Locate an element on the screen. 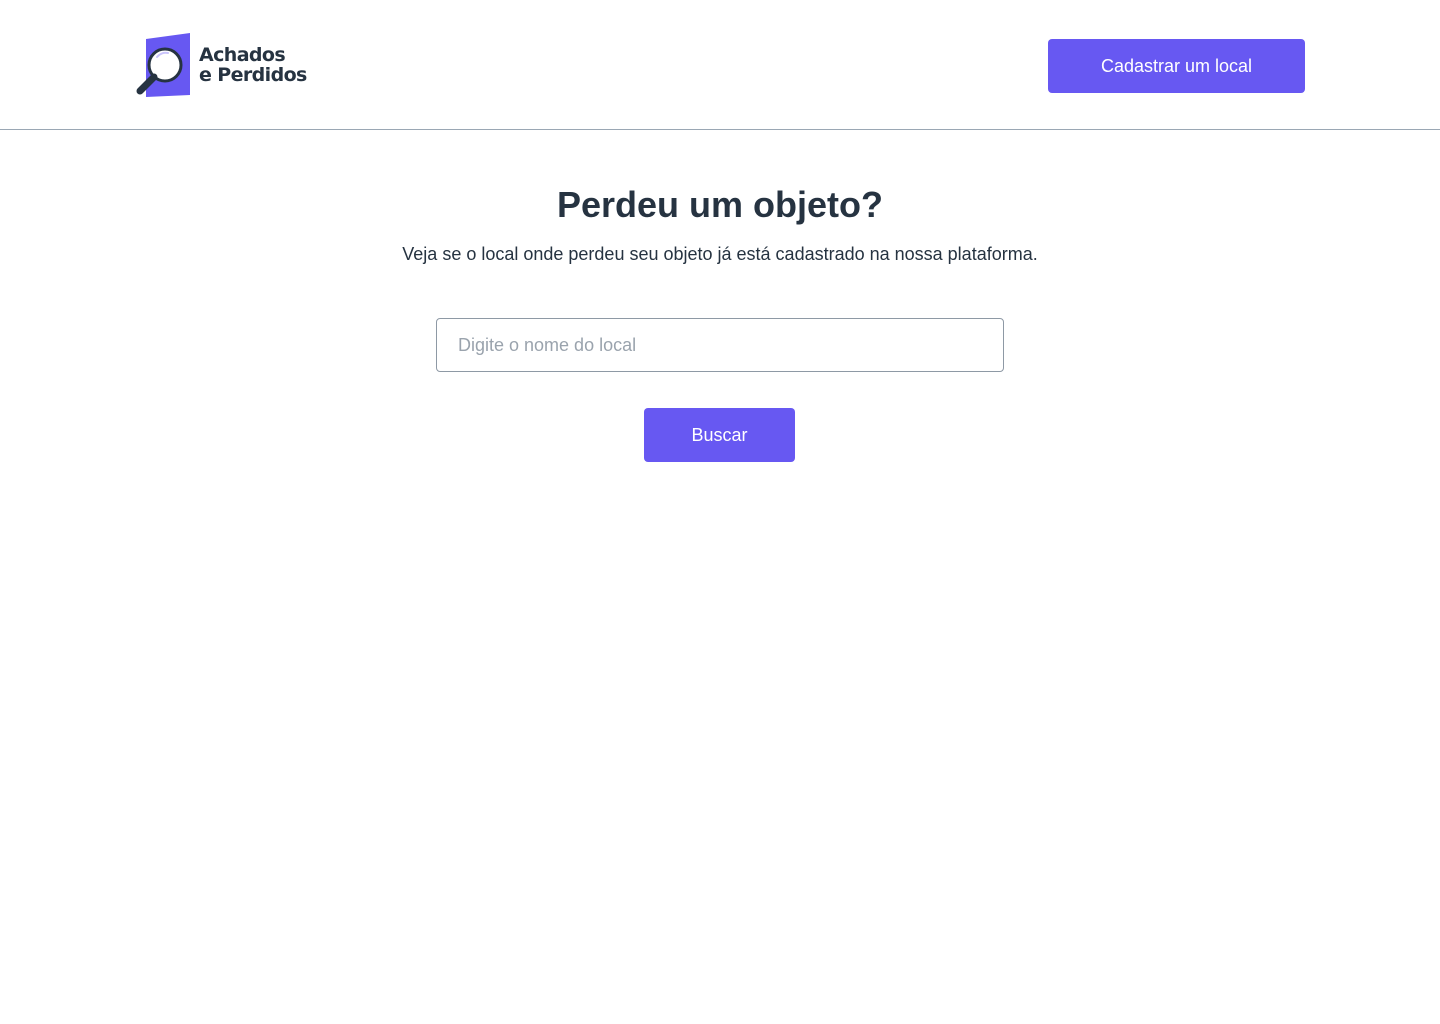  magnifying-glass-icon is located at coordinates (163, 65).